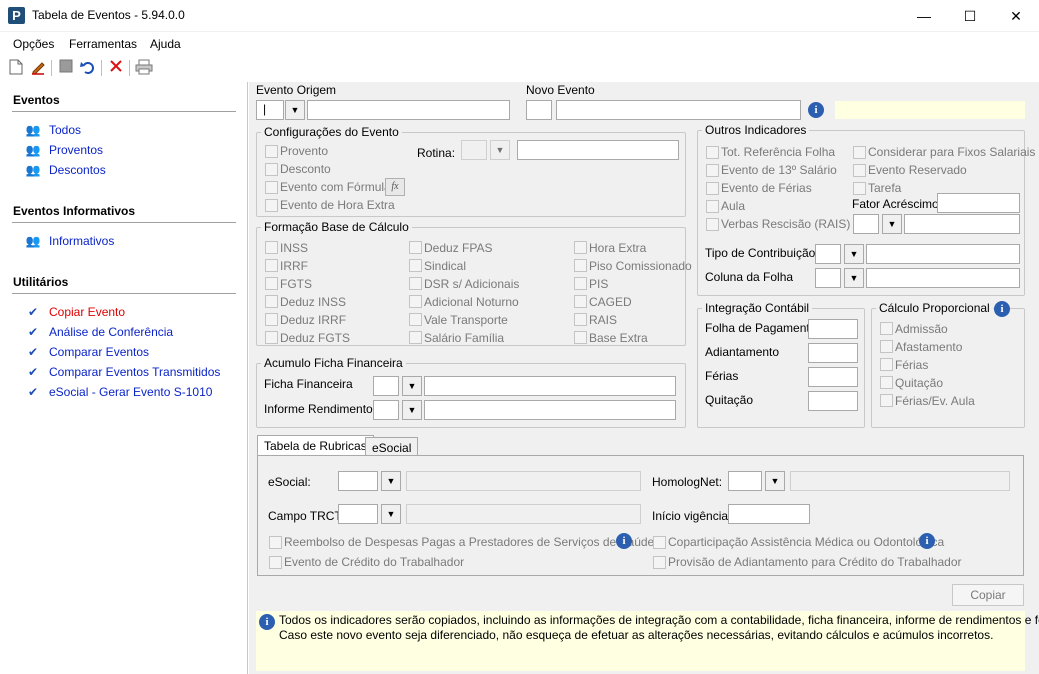  What do you see at coordinates (395, 187) in the screenshot?
I see `formula-button: fx` at bounding box center [395, 187].